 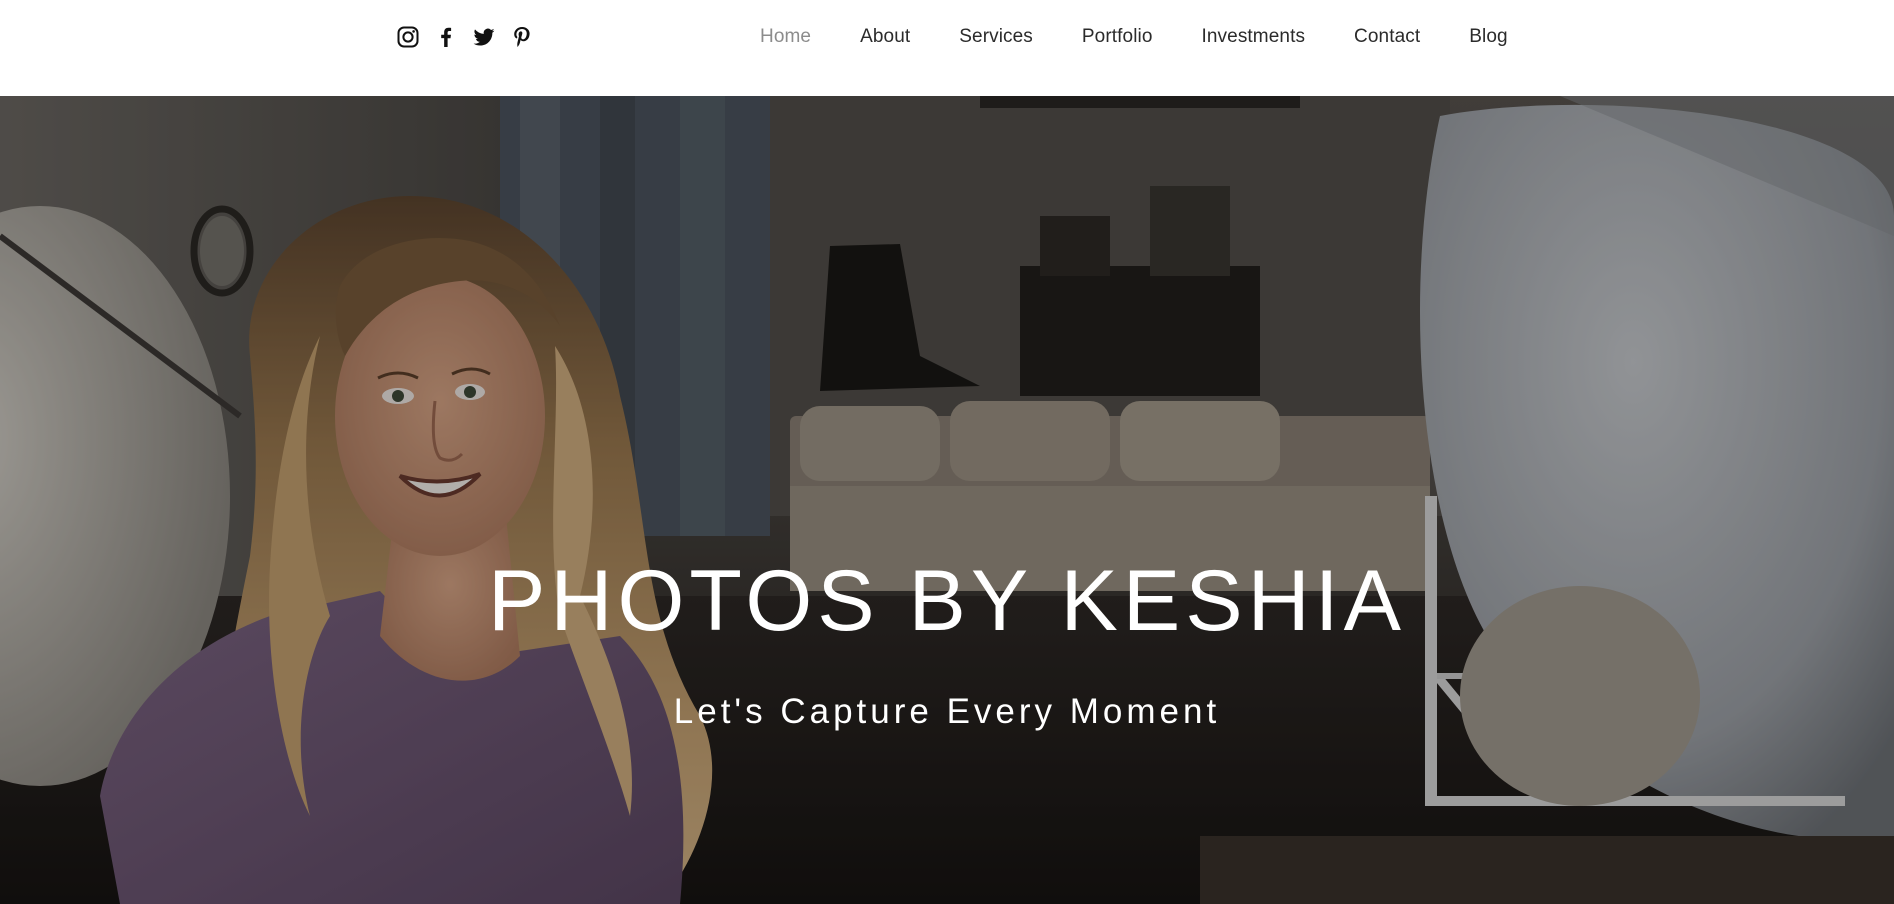 What do you see at coordinates (522, 37) in the screenshot?
I see `pinterest-icon` at bounding box center [522, 37].